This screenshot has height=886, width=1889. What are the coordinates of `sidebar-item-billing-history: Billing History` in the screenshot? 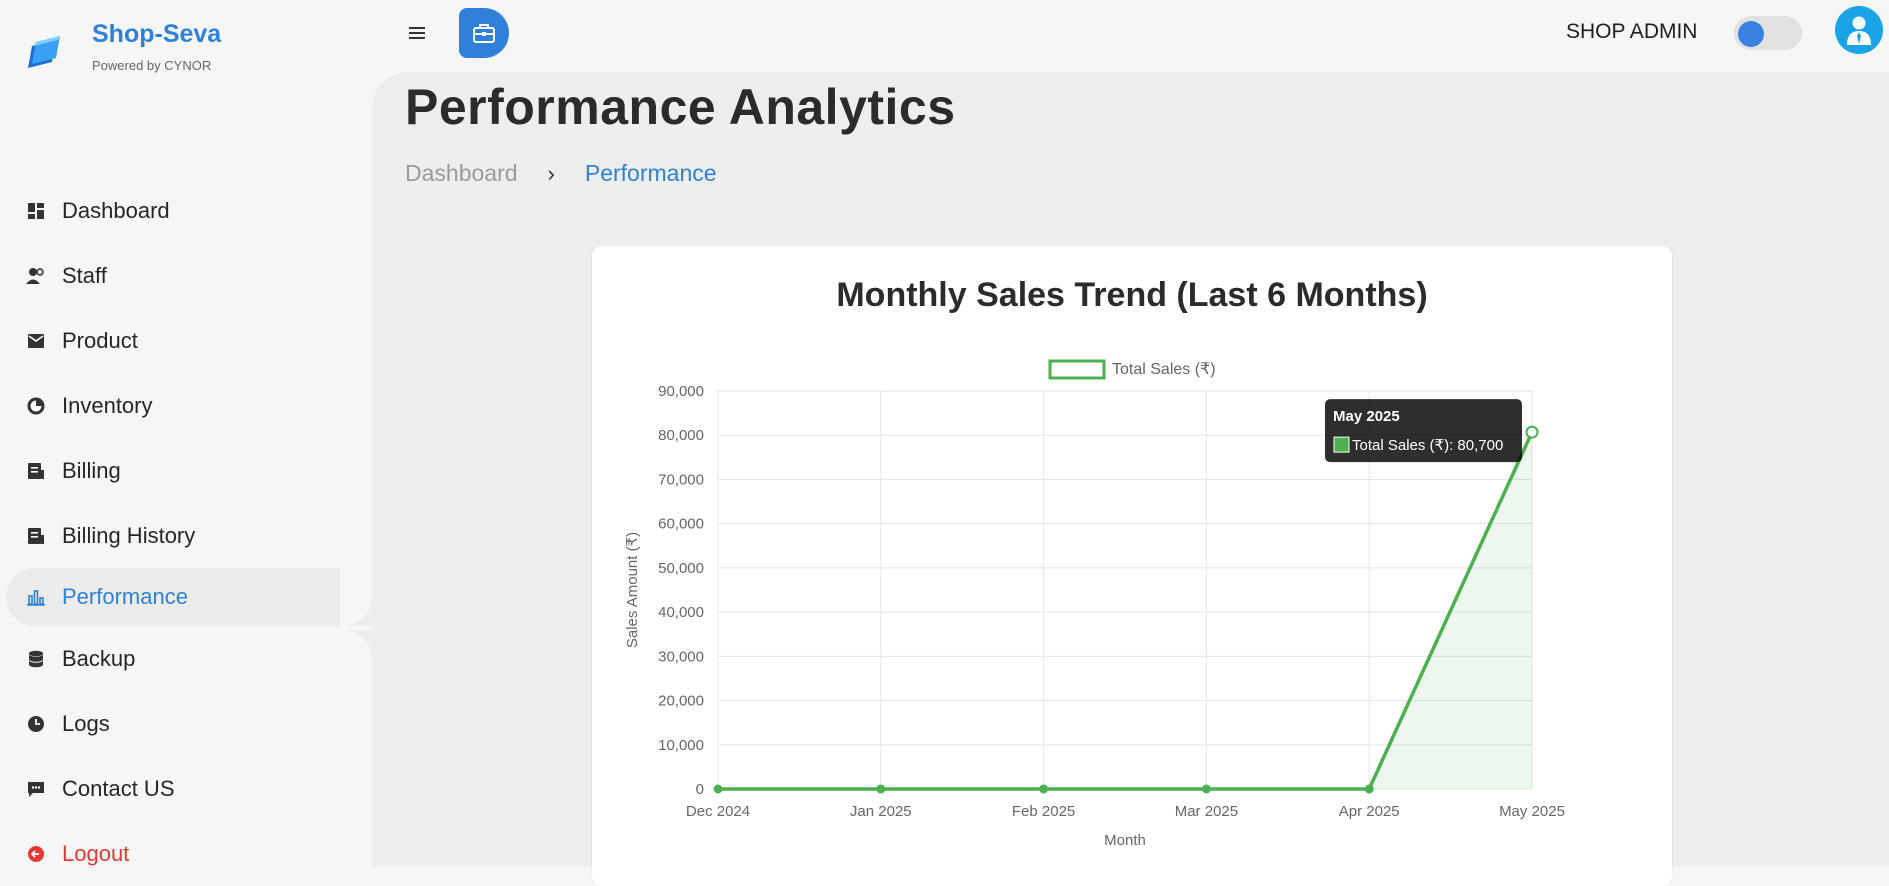 It's located at (186, 535).